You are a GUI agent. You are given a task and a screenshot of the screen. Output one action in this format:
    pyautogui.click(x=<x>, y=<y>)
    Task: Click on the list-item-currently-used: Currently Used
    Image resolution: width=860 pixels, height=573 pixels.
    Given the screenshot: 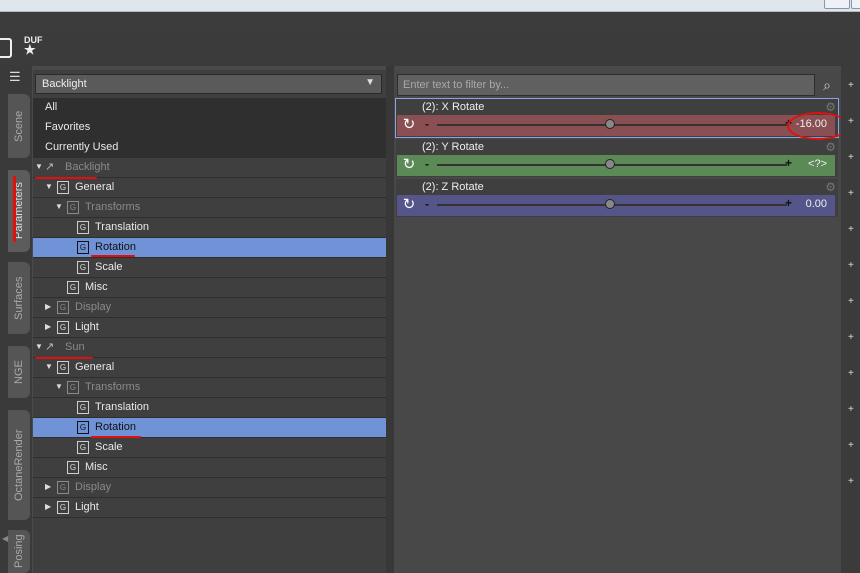 What is the action you would take?
    pyautogui.click(x=209, y=148)
    